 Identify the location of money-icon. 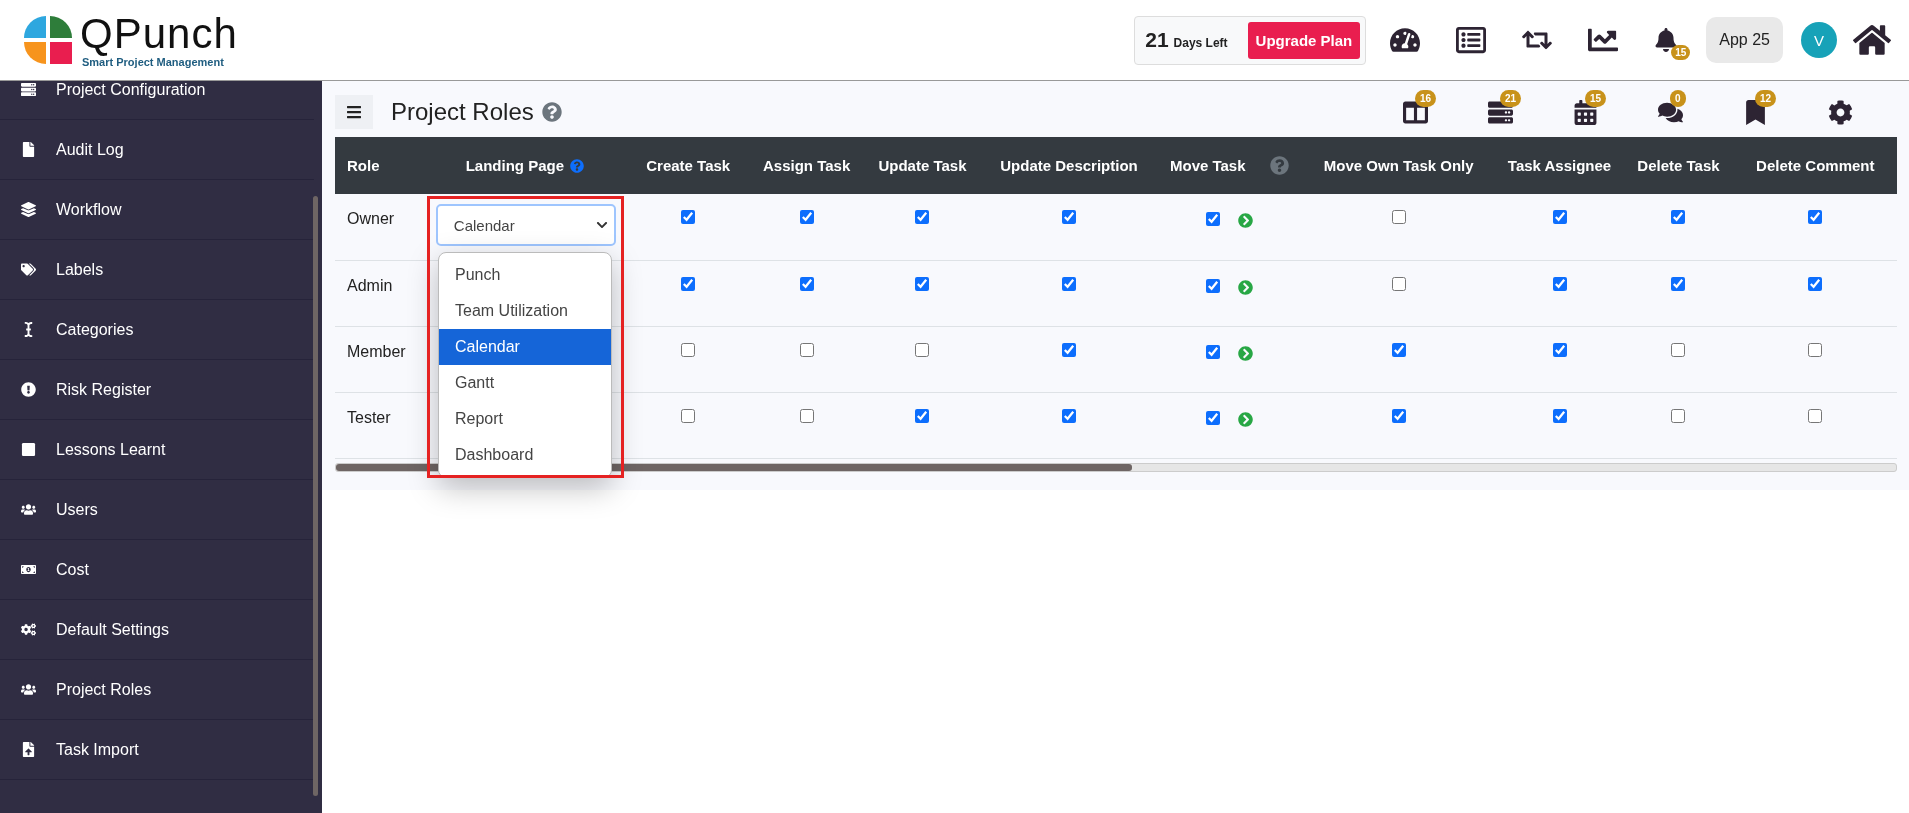
(28, 569).